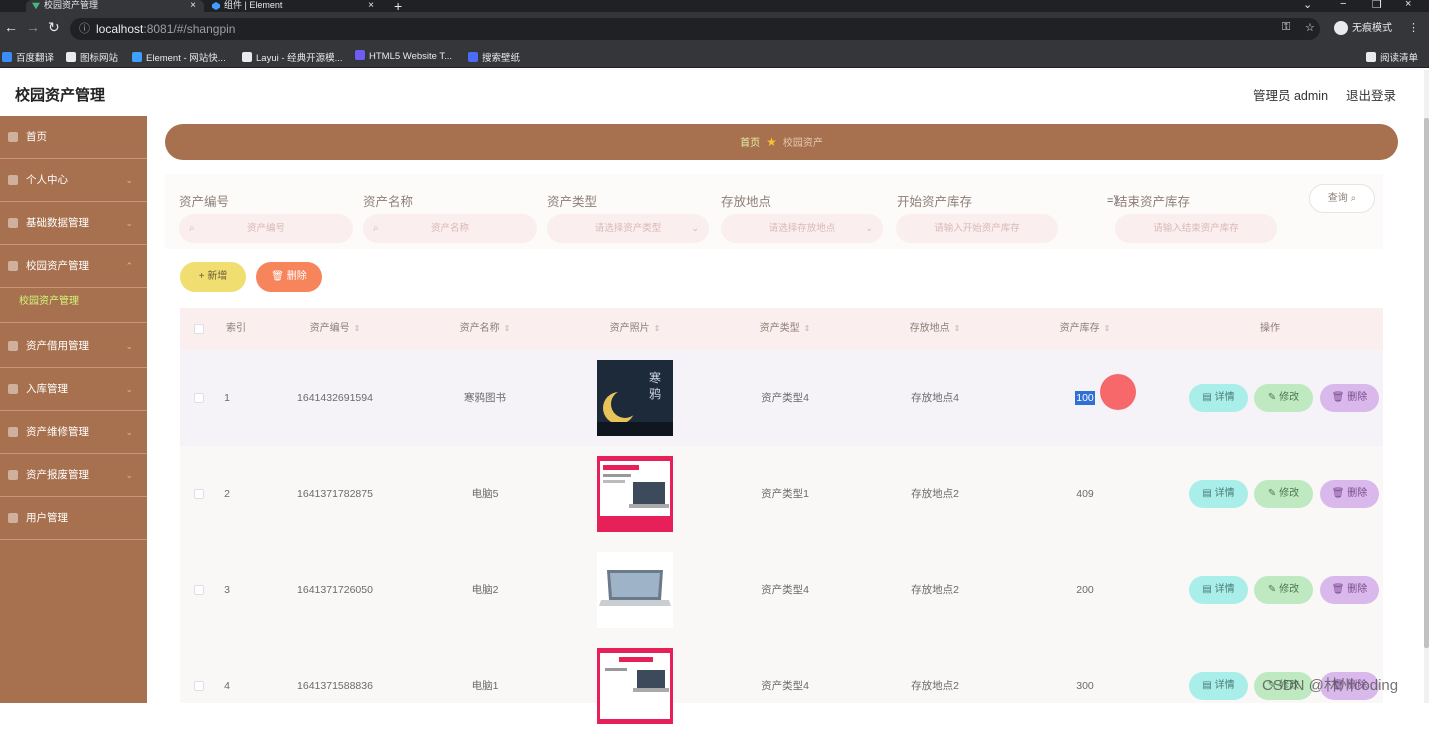 Image resolution: width=1429 pixels, height=734 pixels. I want to click on bookmark-label: 搜索壁纸, so click(501, 58).